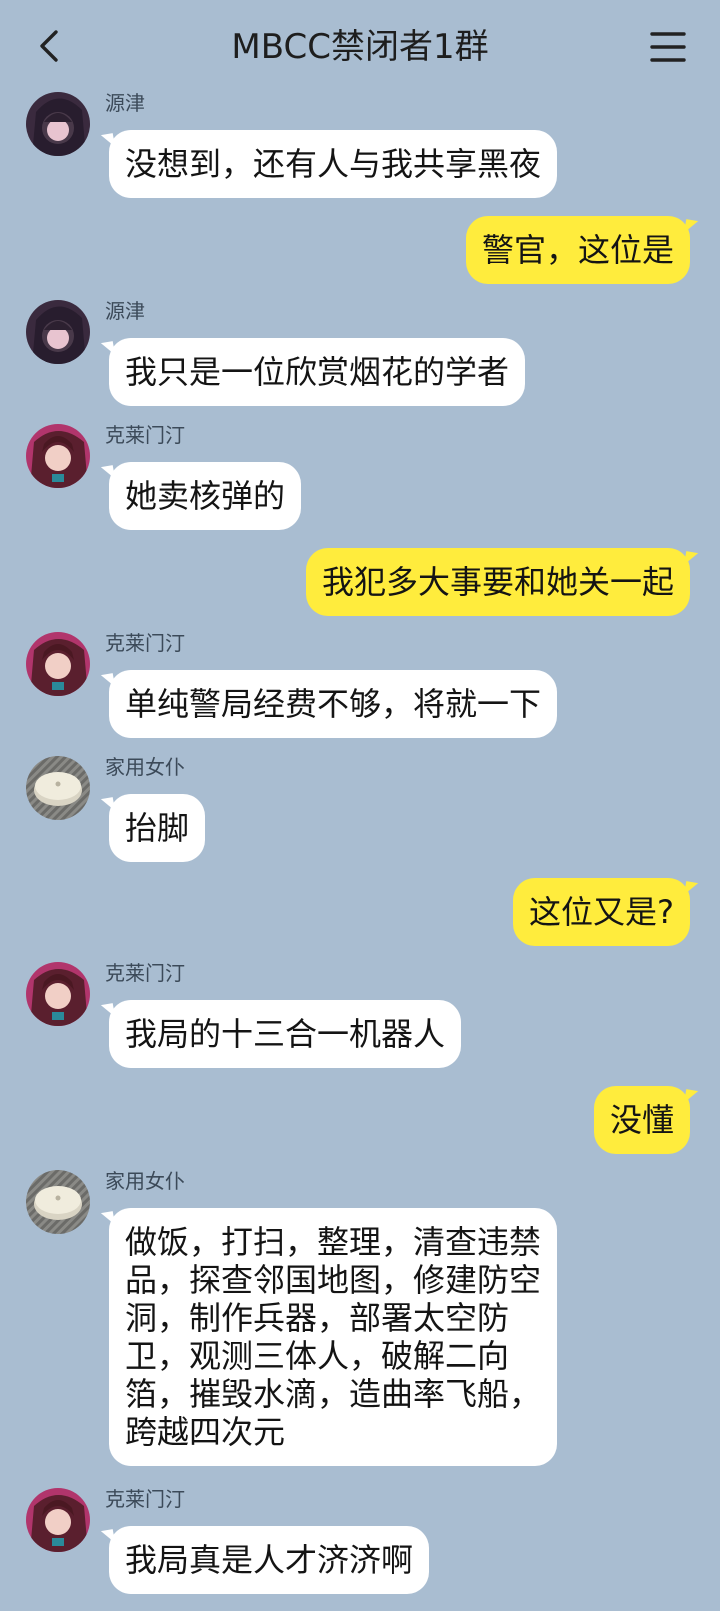  What do you see at coordinates (285, 1034) in the screenshot?
I see `message-bubble-incoming: 我局的十三合一机器人` at bounding box center [285, 1034].